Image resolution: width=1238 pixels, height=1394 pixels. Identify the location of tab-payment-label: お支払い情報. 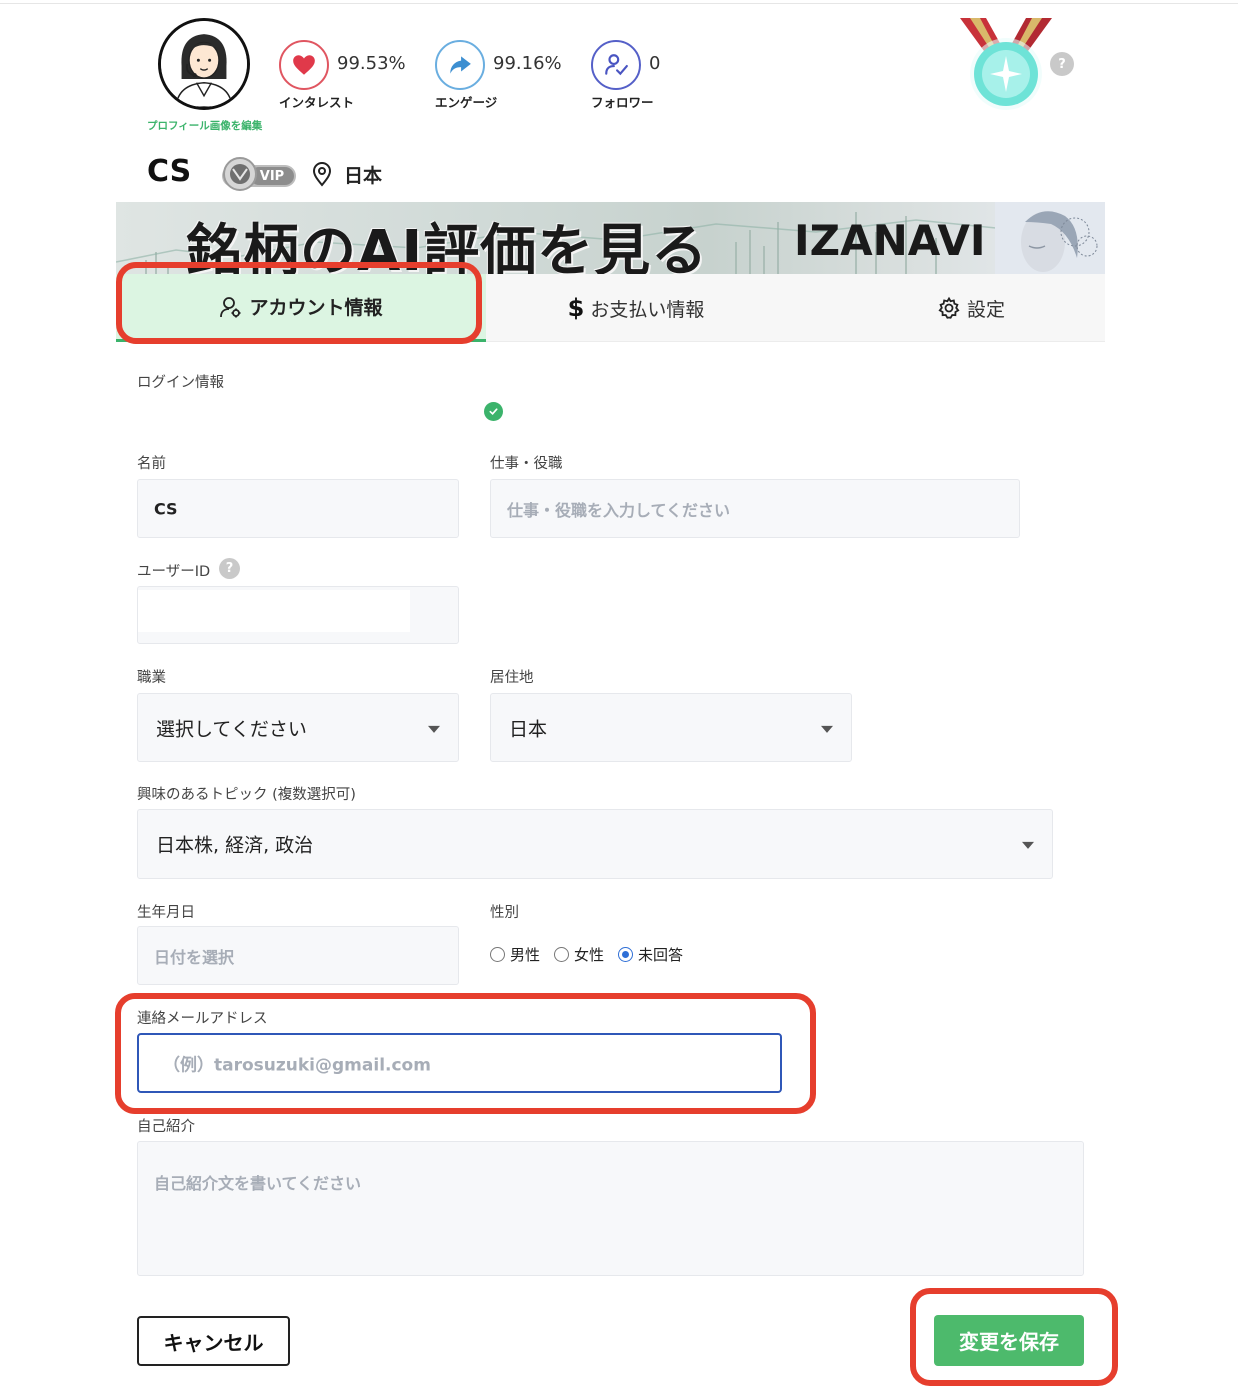
(647, 309).